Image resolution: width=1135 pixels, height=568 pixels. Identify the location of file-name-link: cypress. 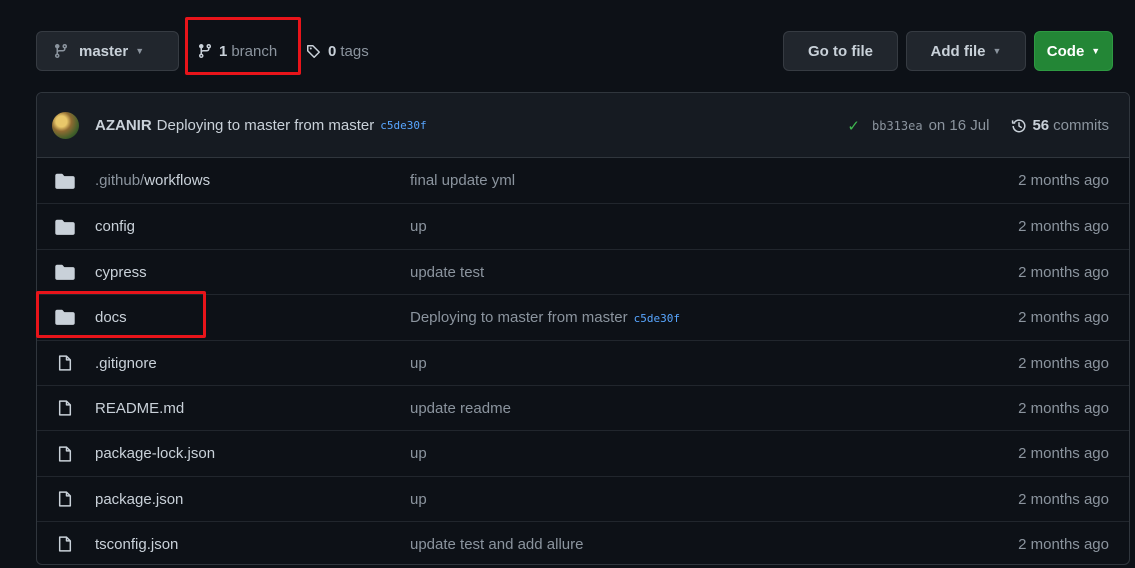
(121, 272).